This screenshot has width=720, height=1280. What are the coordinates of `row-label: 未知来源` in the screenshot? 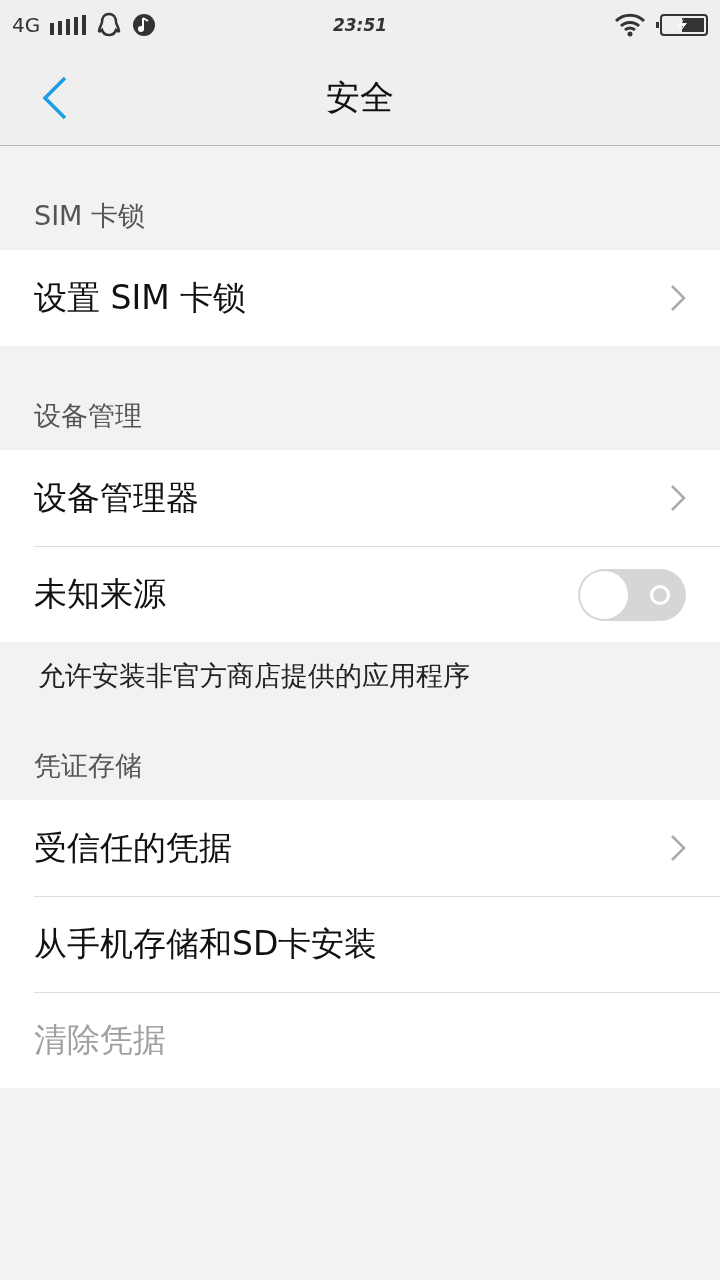 It's located at (100, 594).